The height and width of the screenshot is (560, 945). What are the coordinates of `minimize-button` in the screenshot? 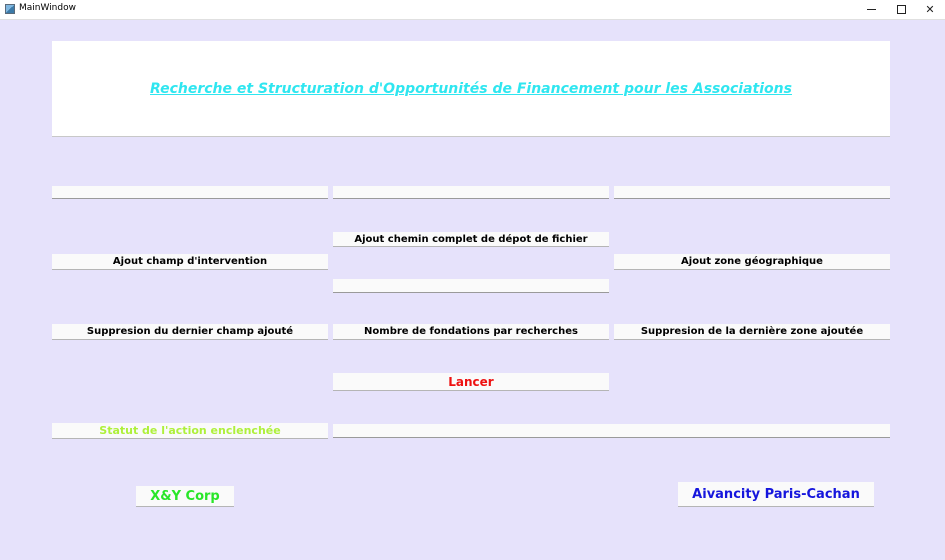 It's located at (871, 9).